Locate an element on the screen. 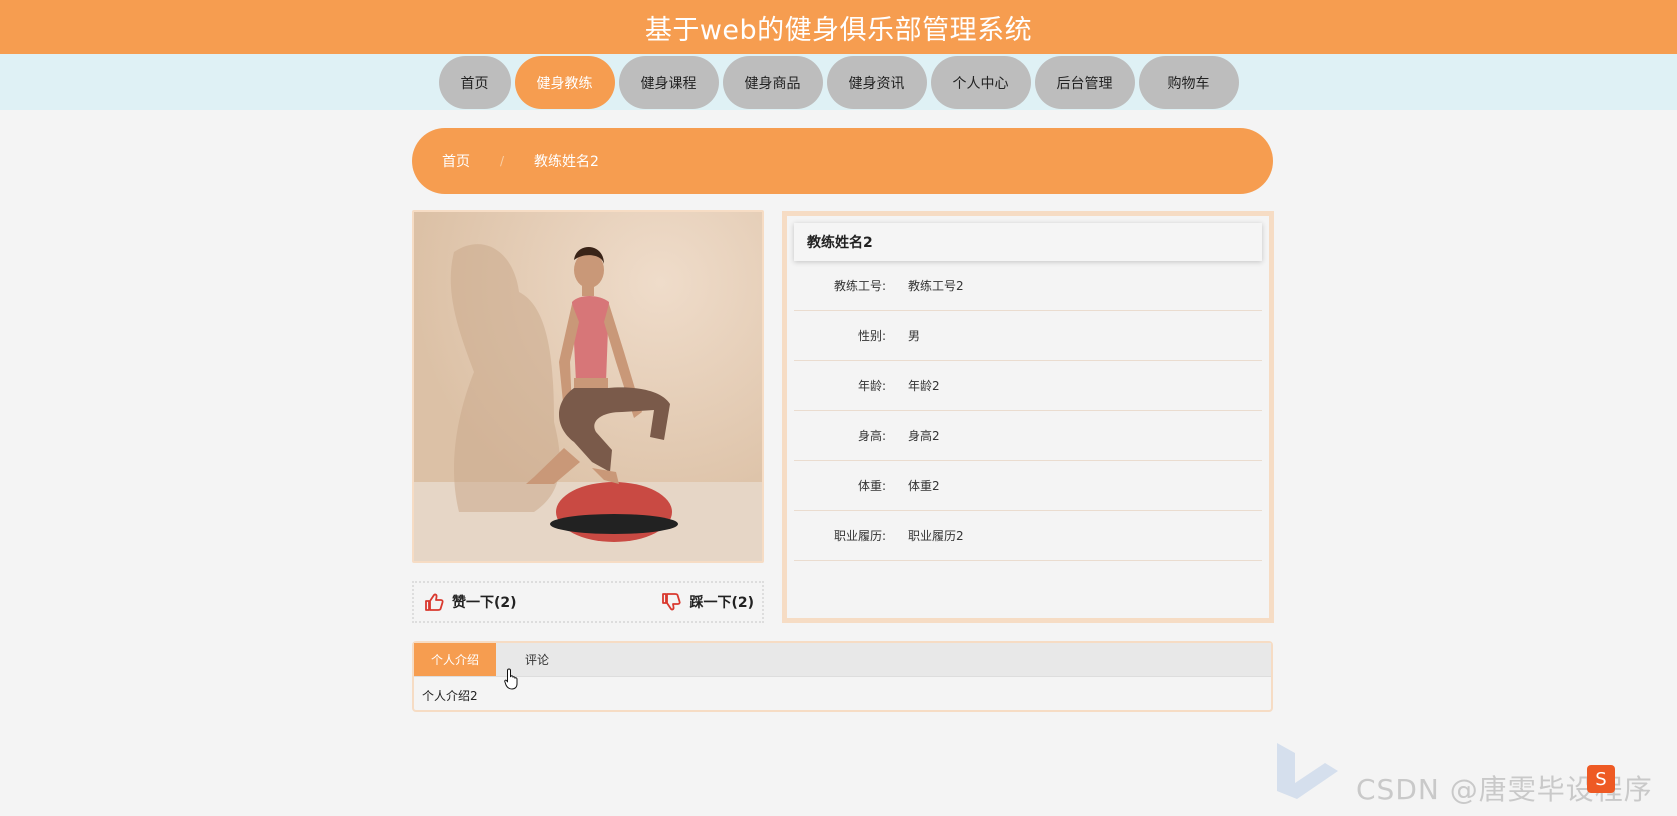 This screenshot has width=1677, height=816. nav-item-news: 健身资讯 is located at coordinates (876, 82).